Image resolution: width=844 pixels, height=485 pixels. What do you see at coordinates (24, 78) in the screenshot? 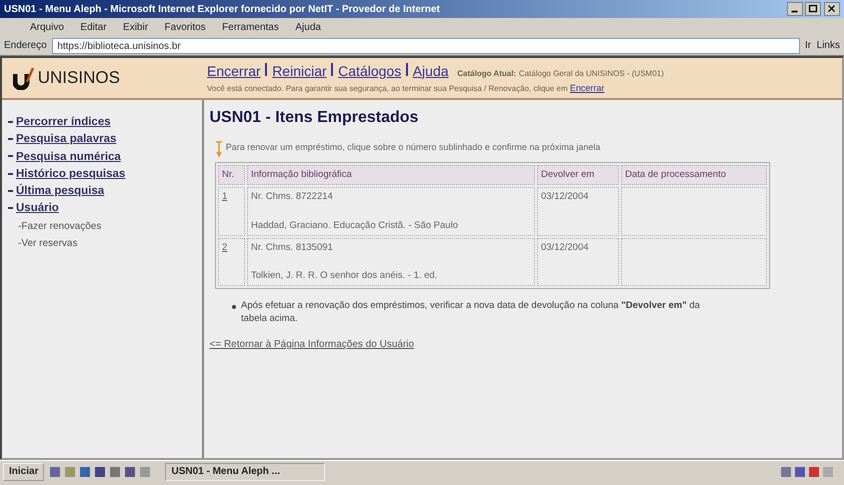
I see `logo-icon` at bounding box center [24, 78].